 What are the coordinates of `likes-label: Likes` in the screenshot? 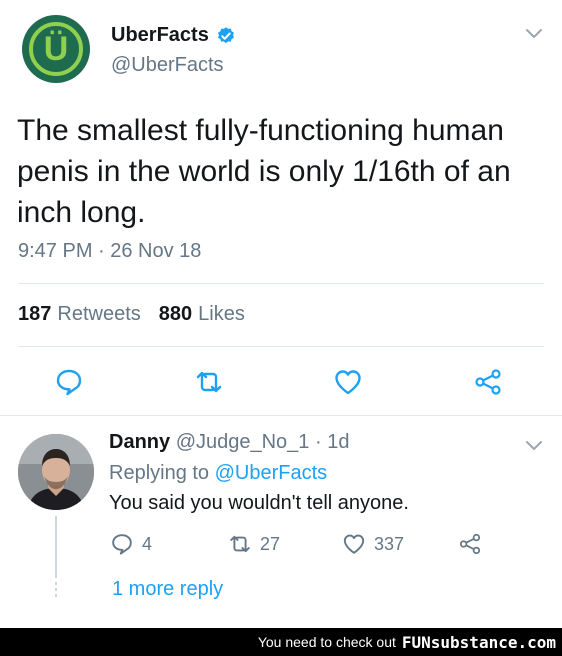 It's located at (221, 314).